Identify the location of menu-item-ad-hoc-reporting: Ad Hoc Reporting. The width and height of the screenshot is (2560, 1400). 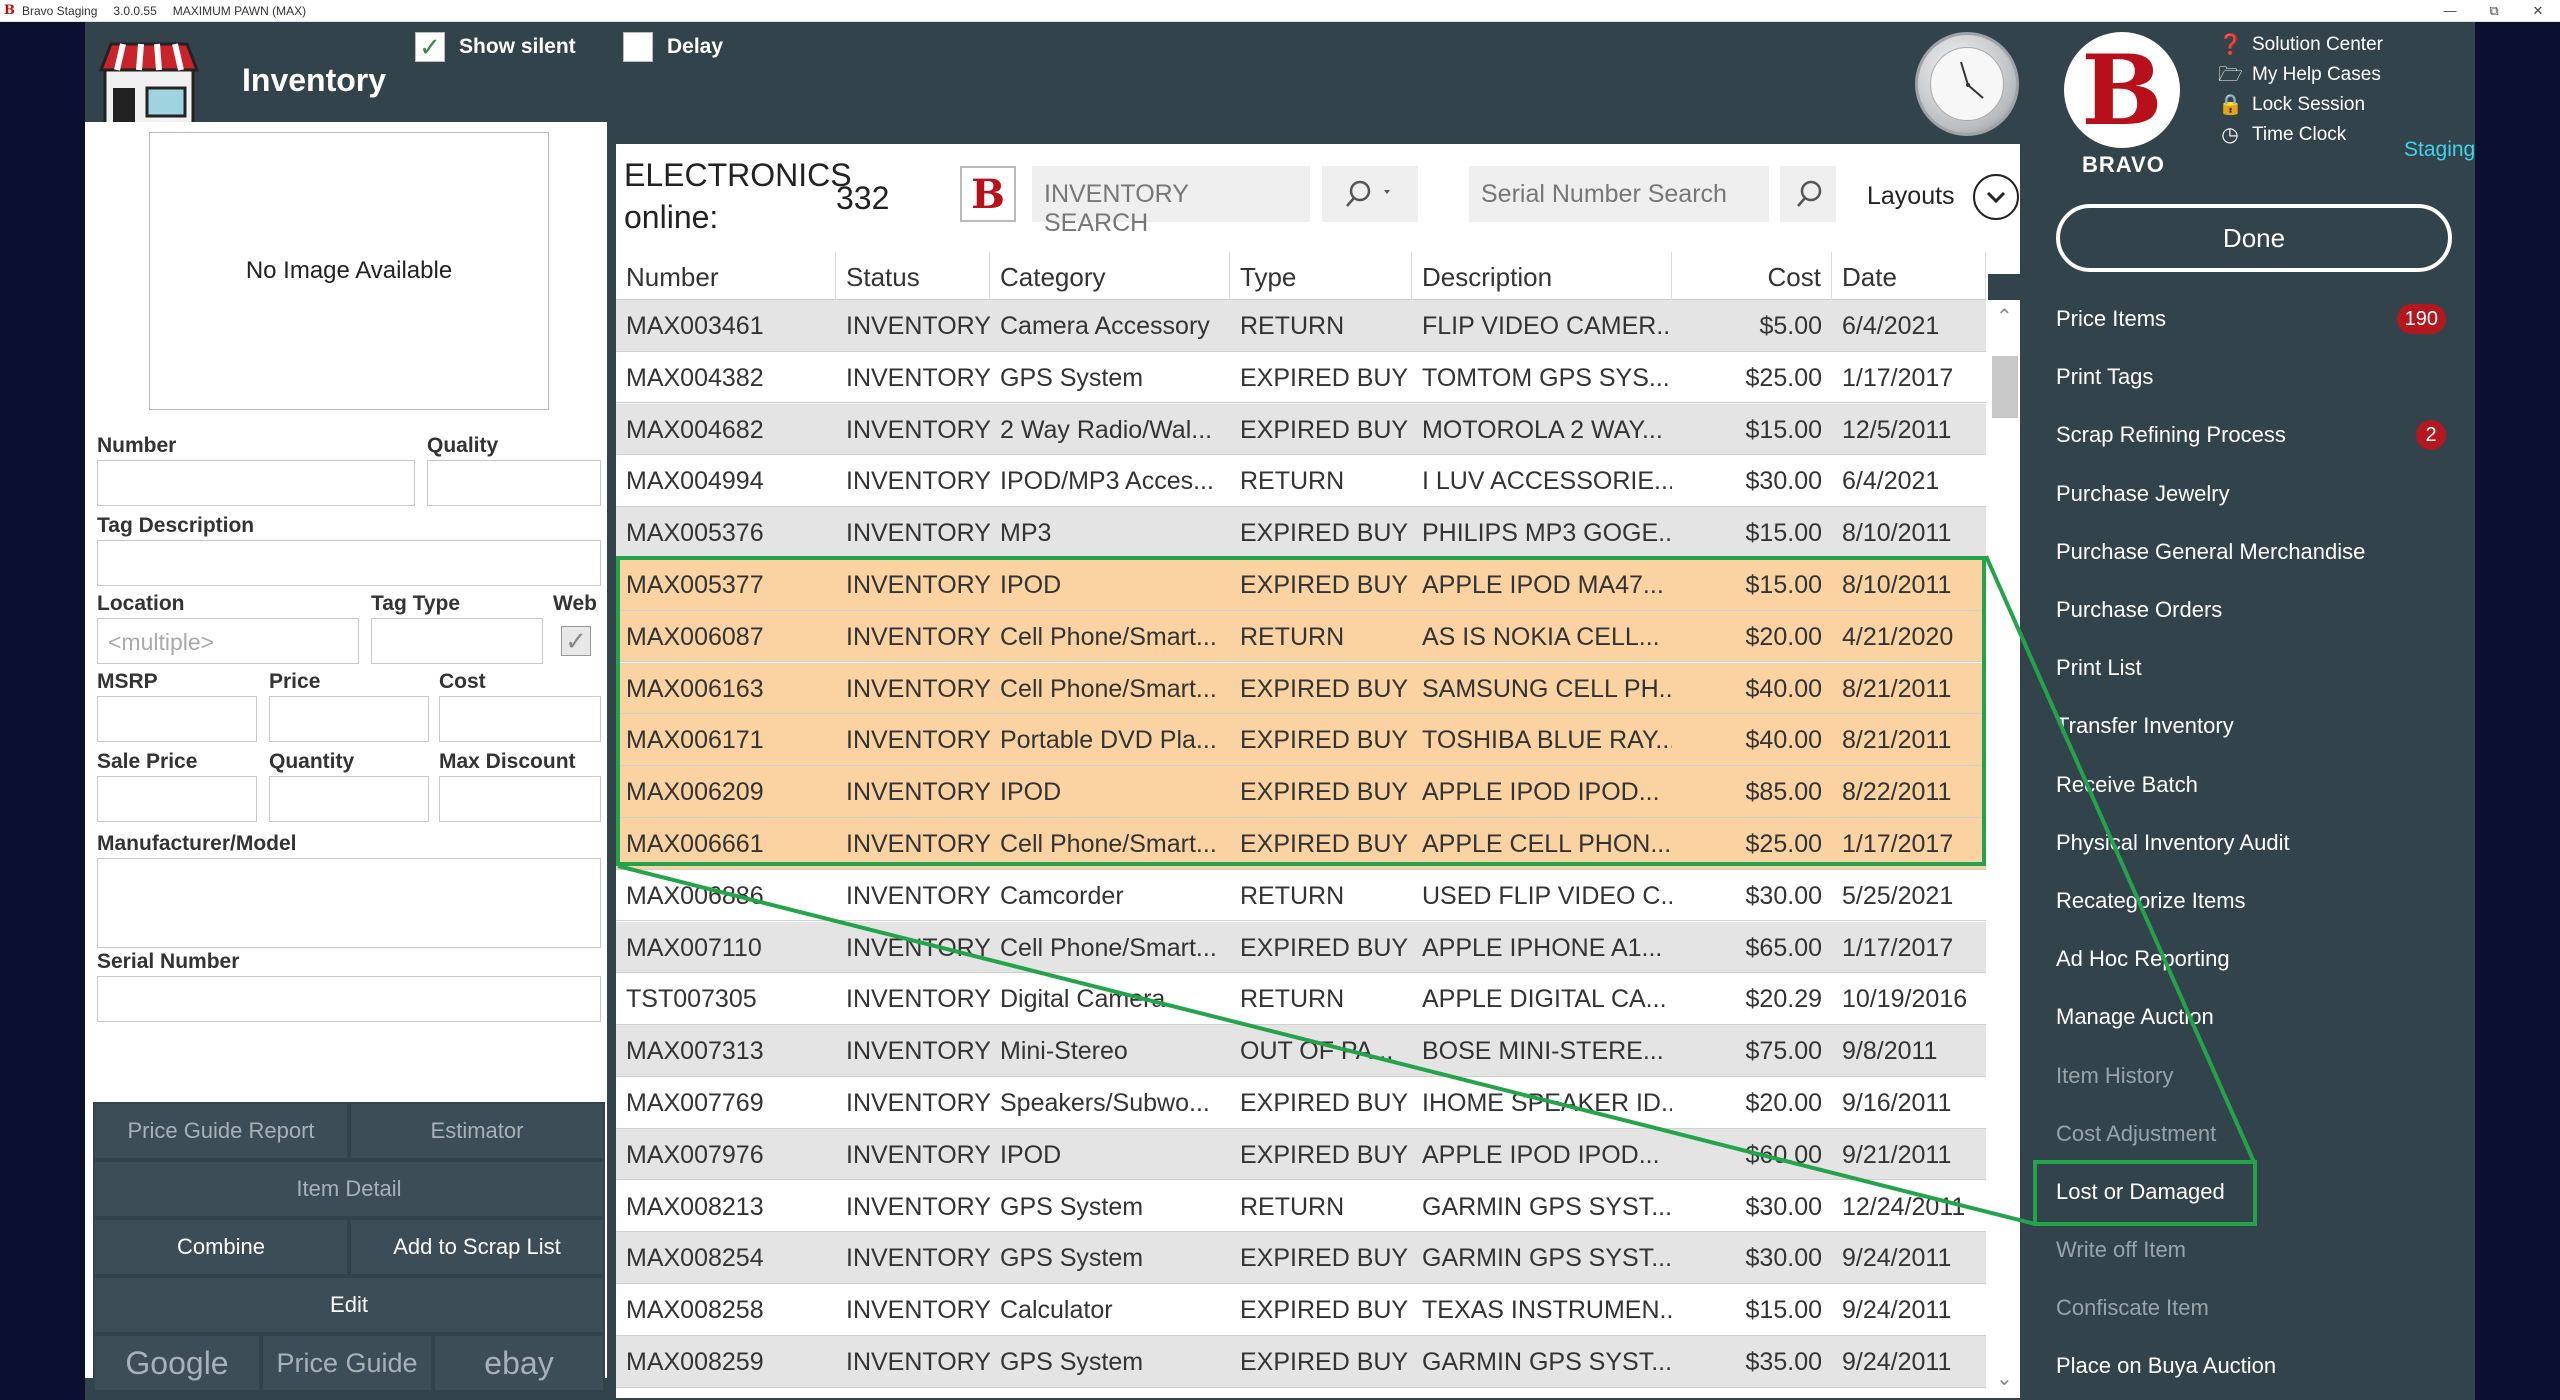
(2261, 959).